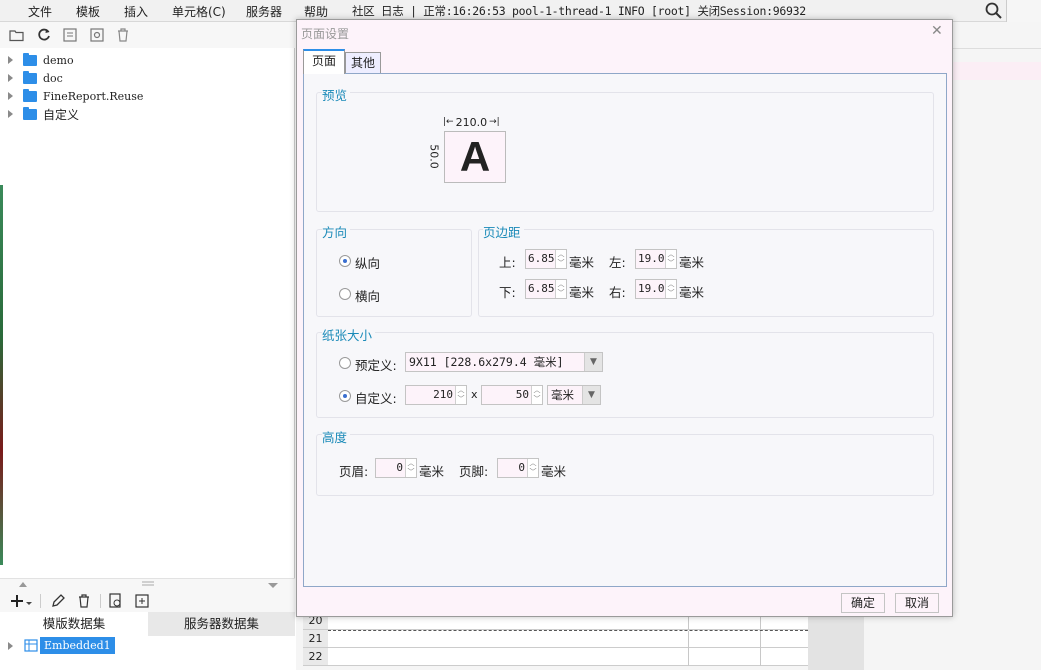 Image resolution: width=1041 pixels, height=670 pixels. I want to click on menu-cell: 单元格(C), so click(199, 11).